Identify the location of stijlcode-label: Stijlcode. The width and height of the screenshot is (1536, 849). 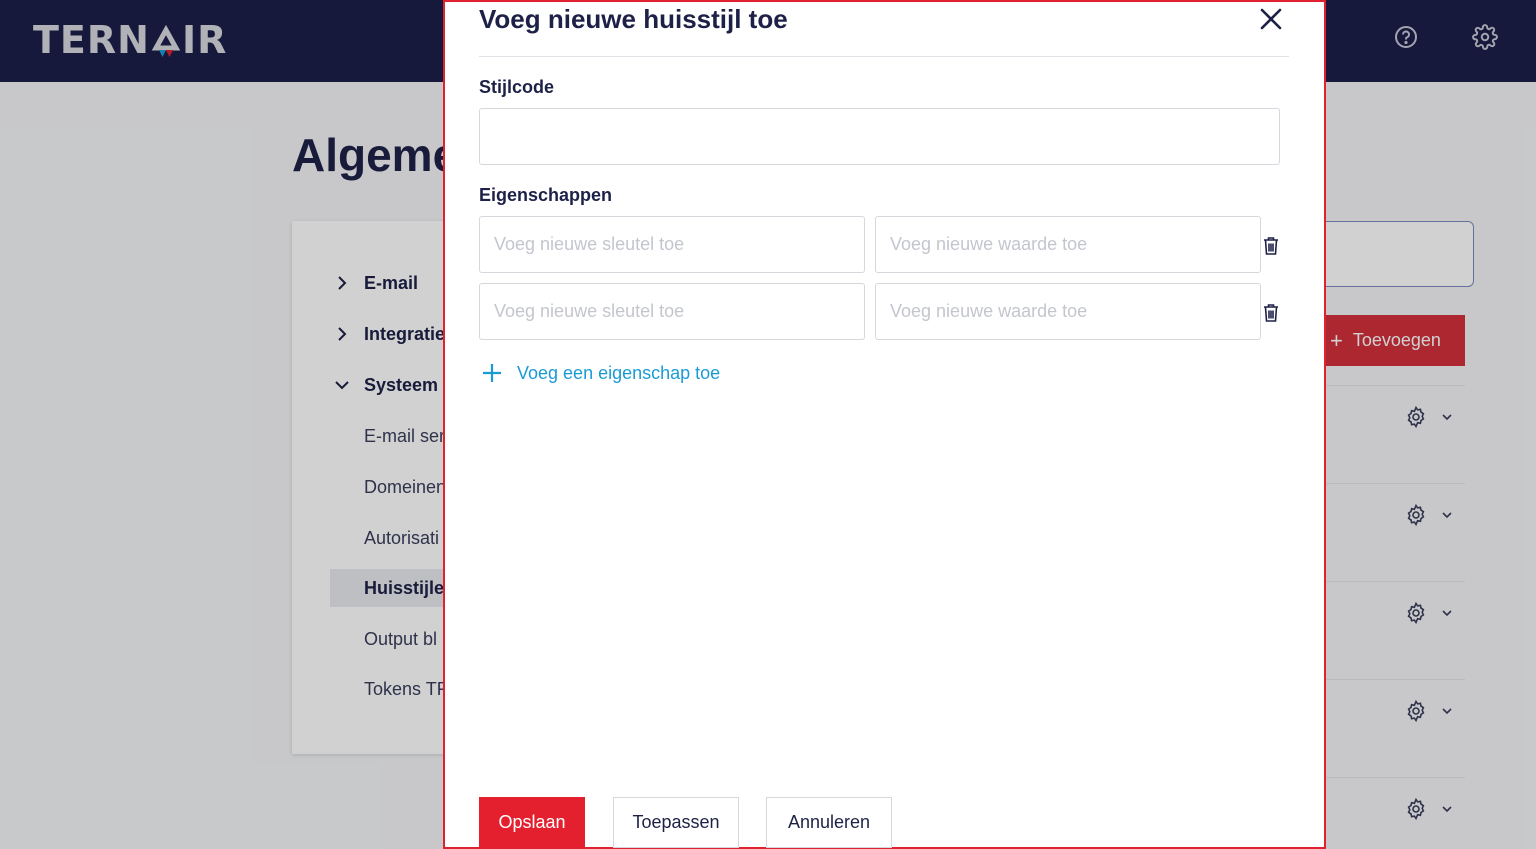
(517, 87).